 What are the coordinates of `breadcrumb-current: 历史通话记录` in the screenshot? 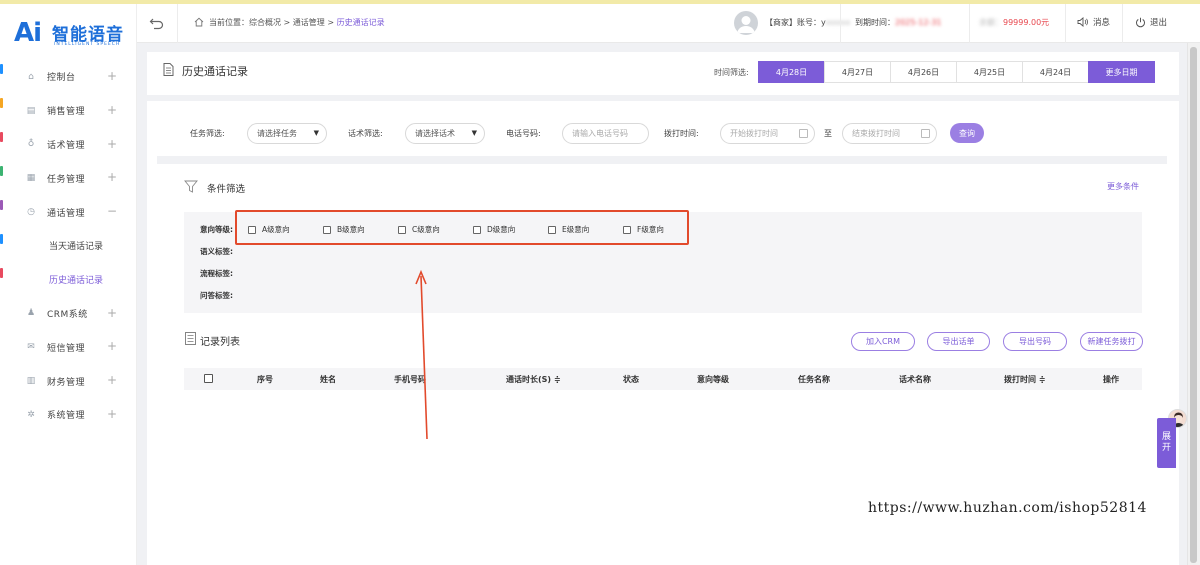 It's located at (360, 22).